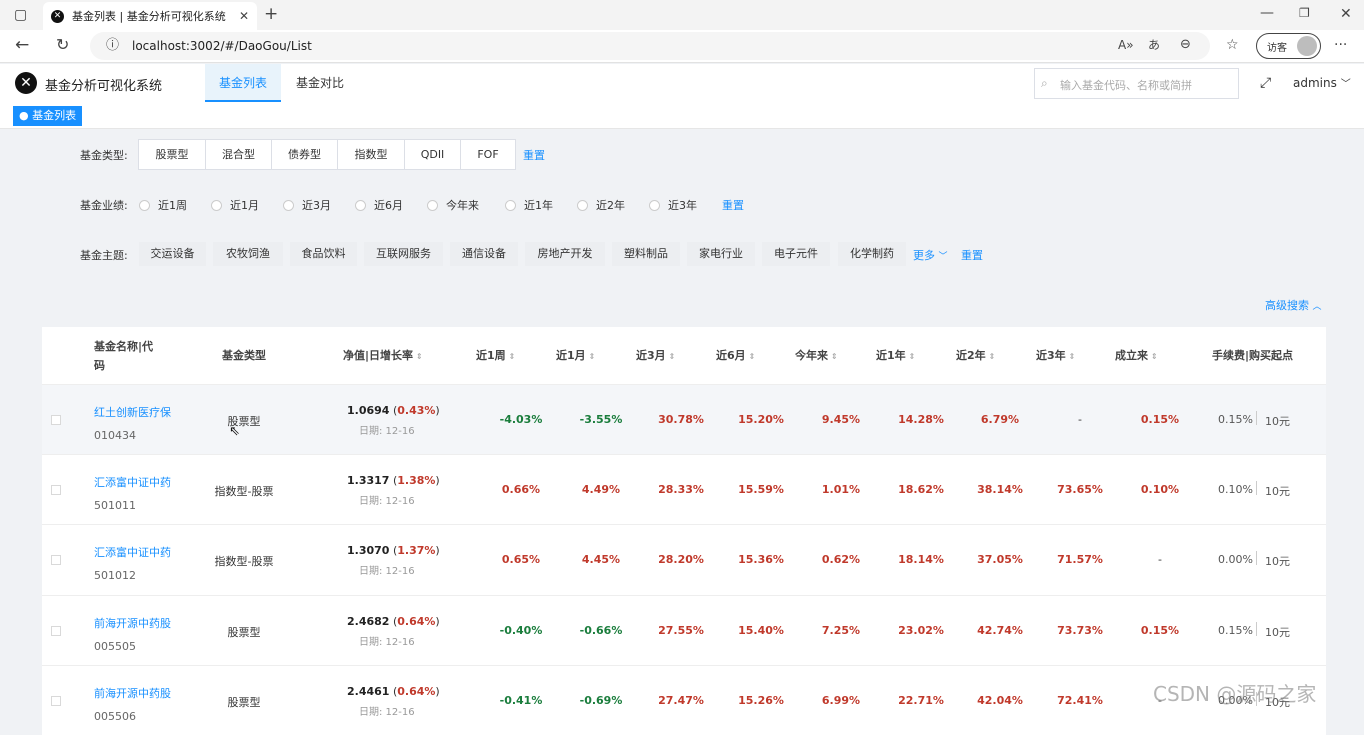 This screenshot has height=735, width=1364. What do you see at coordinates (1340, 45) in the screenshot?
I see `more-menu-icon: ···` at bounding box center [1340, 45].